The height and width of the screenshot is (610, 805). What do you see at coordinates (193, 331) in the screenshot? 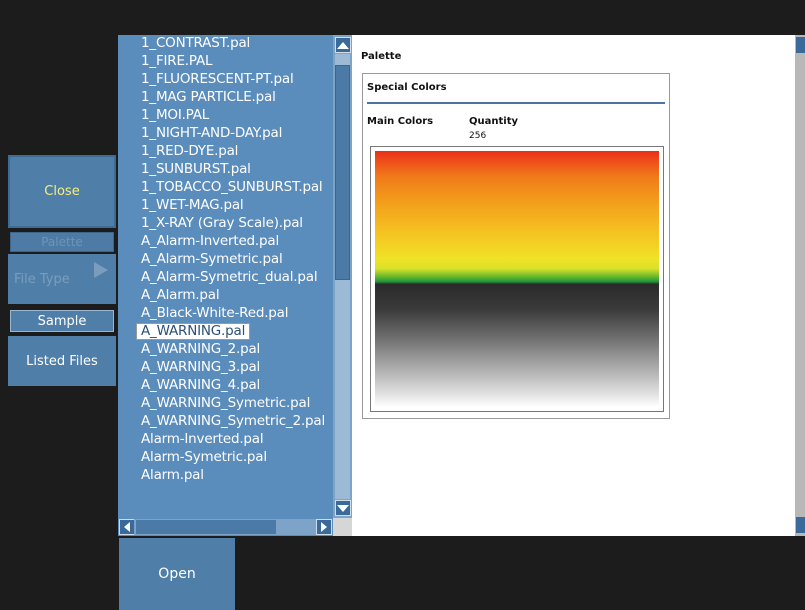
I see `file-list-item-selected: A_WARNING.pal` at bounding box center [193, 331].